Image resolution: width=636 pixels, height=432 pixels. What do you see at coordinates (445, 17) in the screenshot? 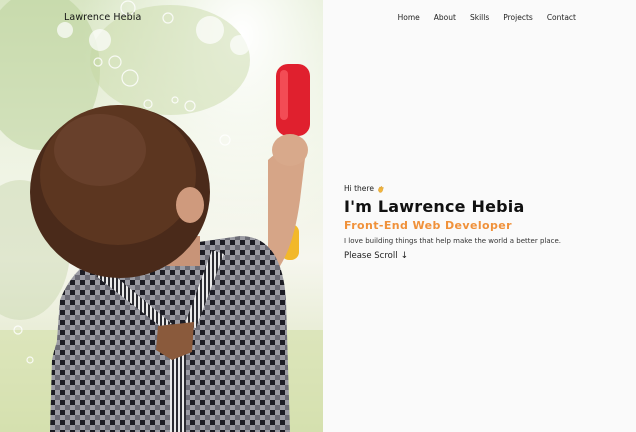
I see `nav-about: About` at bounding box center [445, 17].